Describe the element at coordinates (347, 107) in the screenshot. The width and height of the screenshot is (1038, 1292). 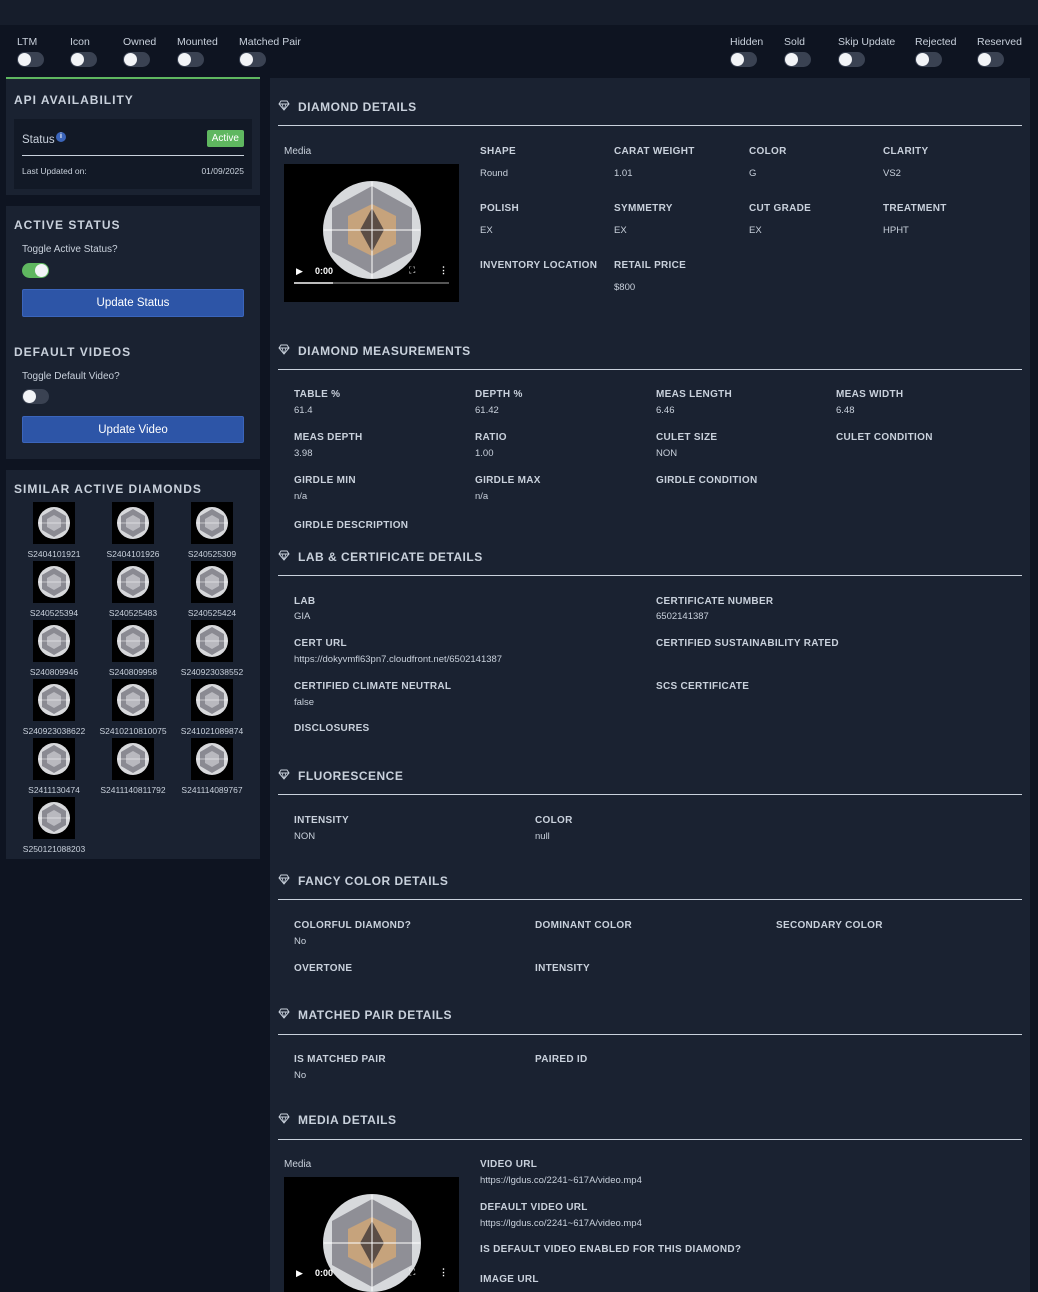
I see `diamond-details-header: DIAMOND DETAILS` at that location.